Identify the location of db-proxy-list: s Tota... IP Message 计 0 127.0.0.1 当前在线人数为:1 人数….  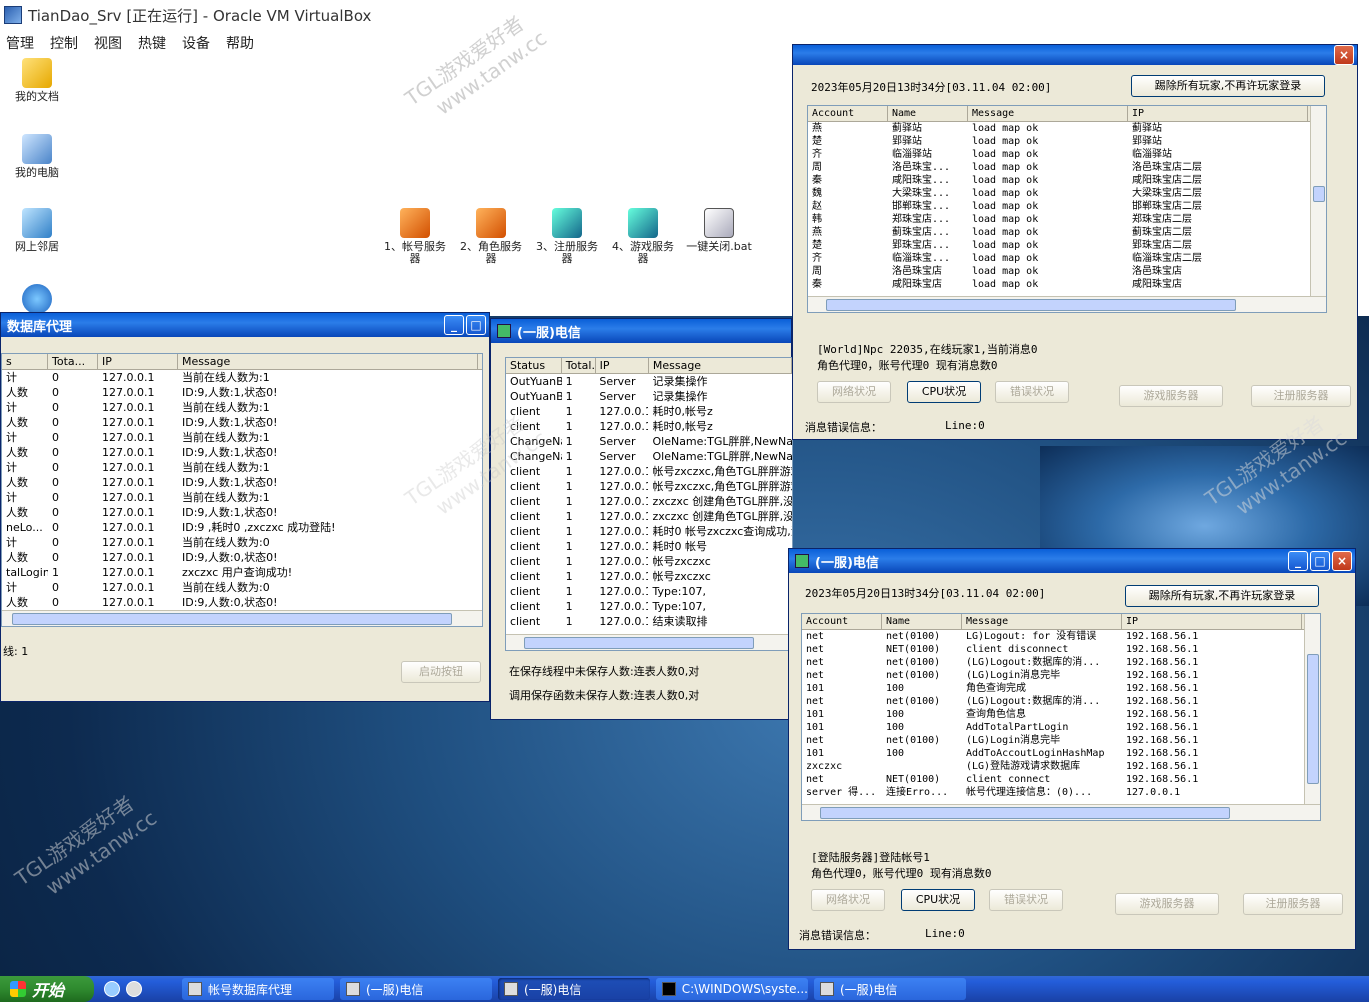
(242, 490).